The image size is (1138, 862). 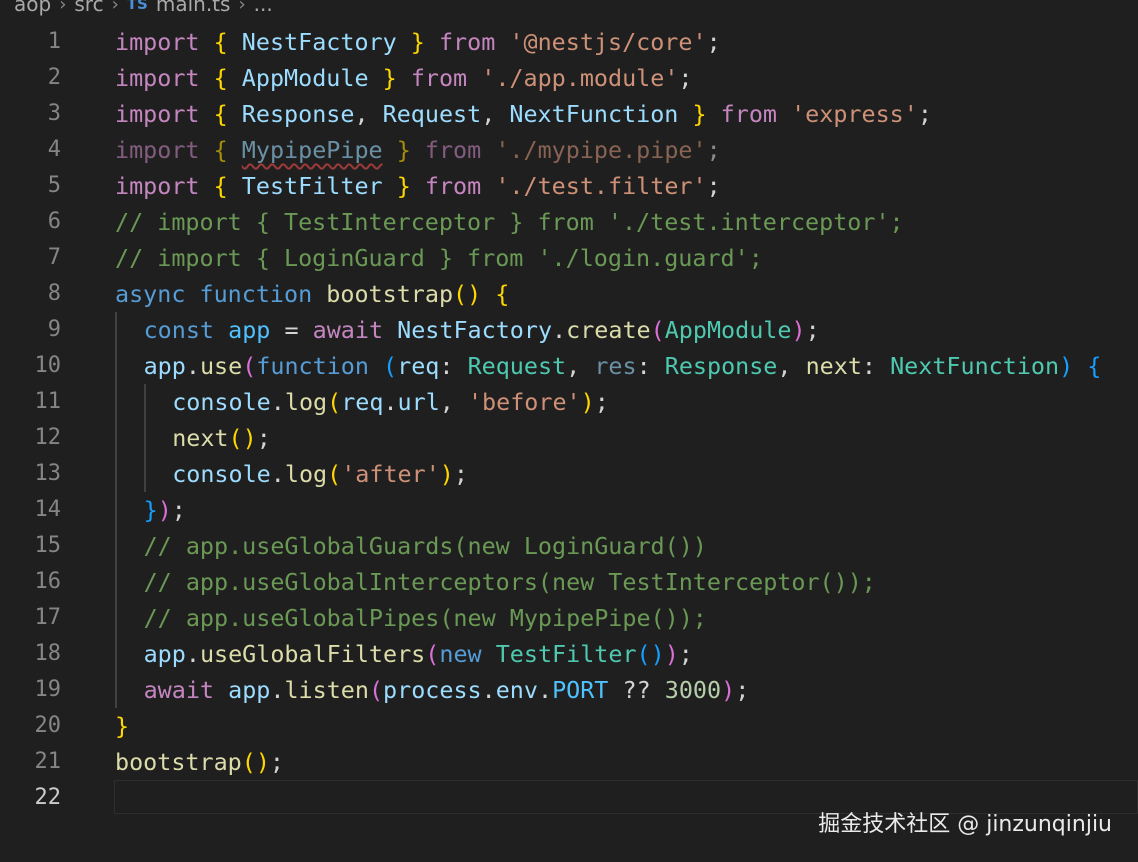 I want to click on code-text: next();, so click(x=221, y=438).